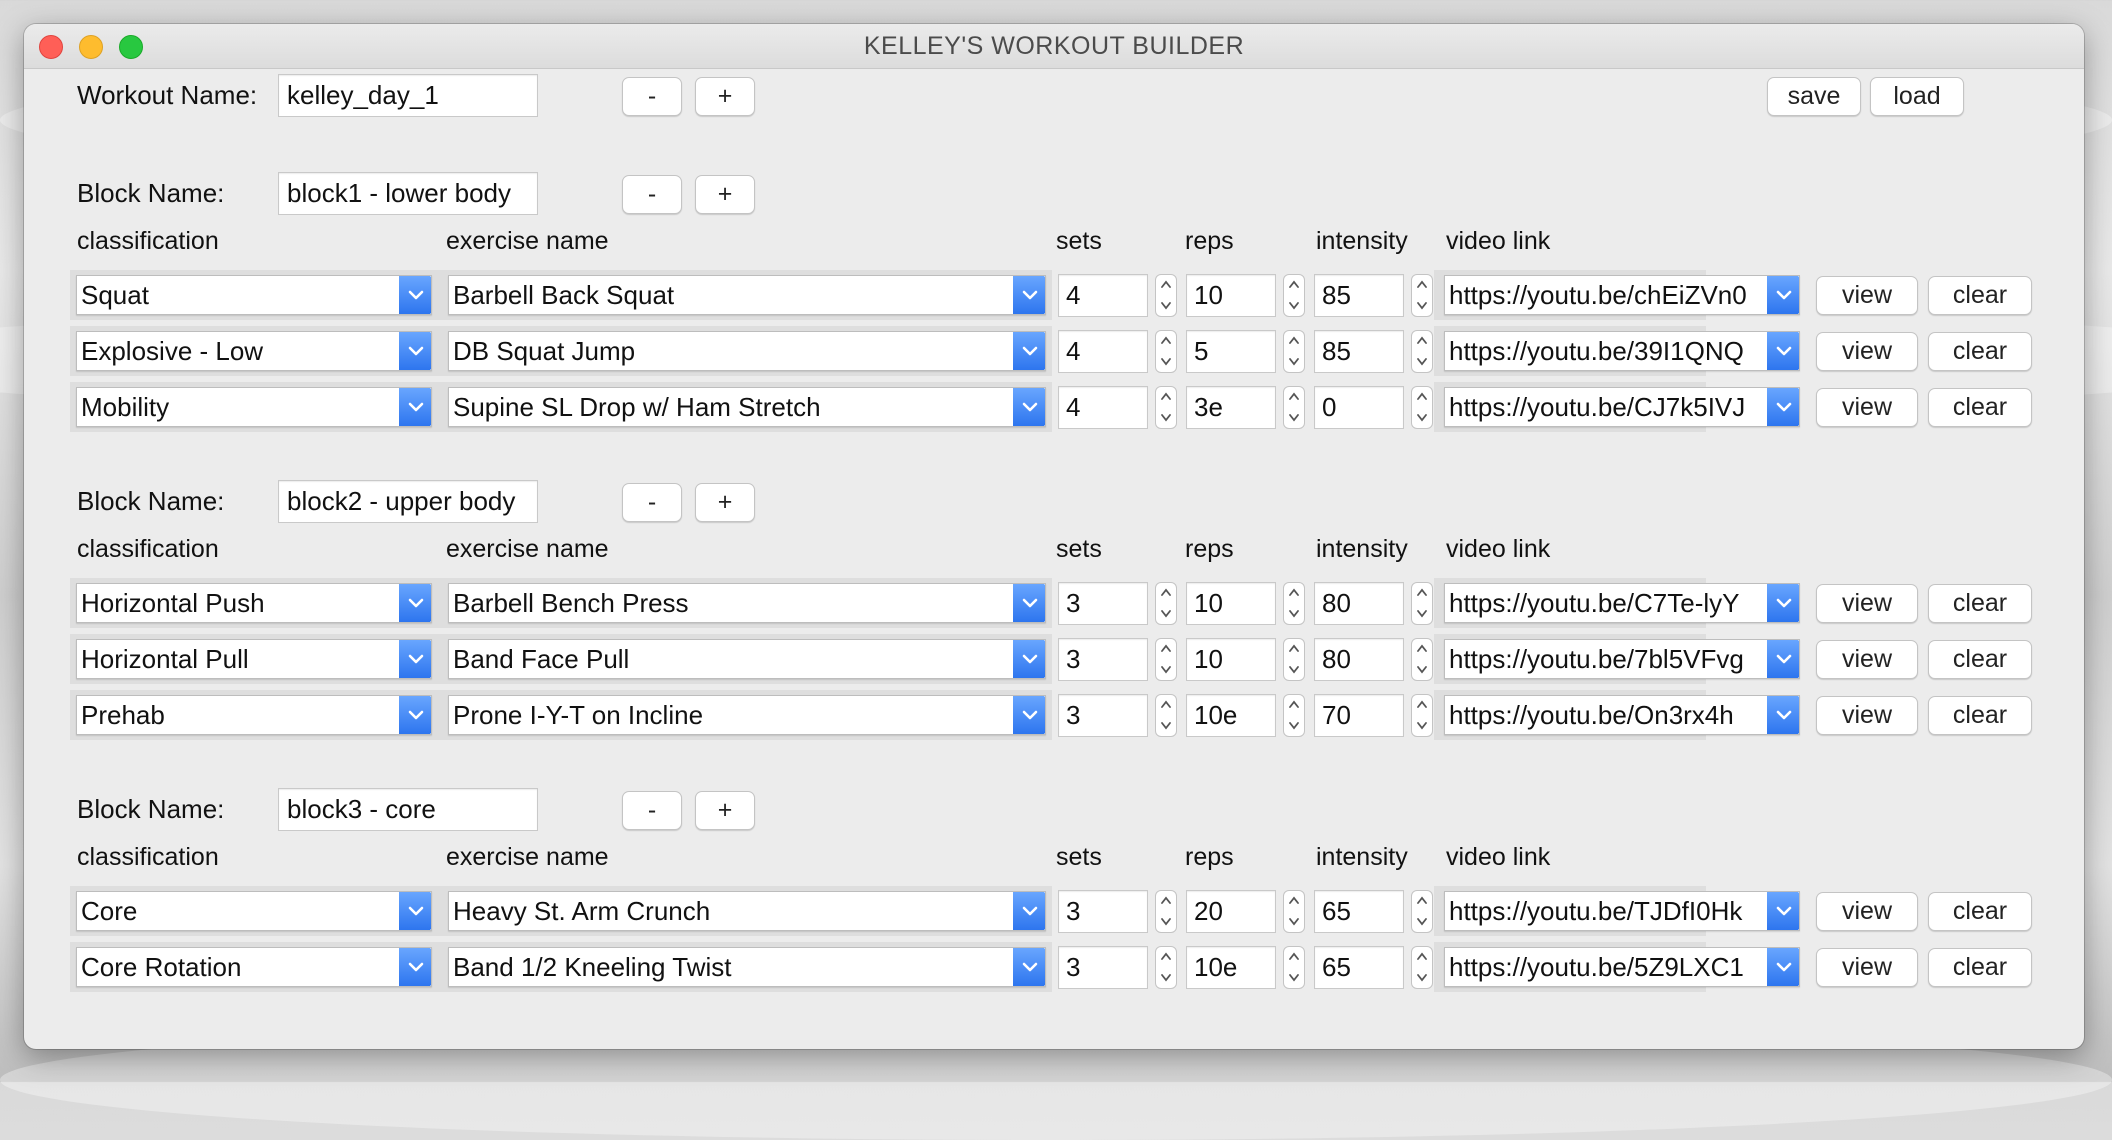  Describe the element at coordinates (254, 407) in the screenshot. I see `classification-select: Mobility` at that location.